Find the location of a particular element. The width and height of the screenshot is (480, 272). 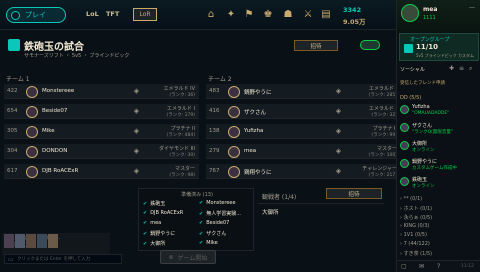

tft-icon: ☗ is located at coordinates (288, 15).